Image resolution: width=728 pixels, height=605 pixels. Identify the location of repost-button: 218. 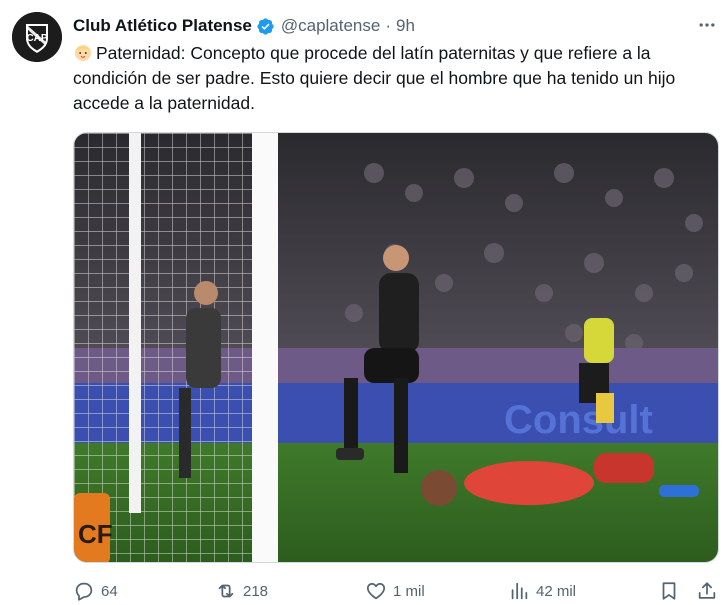
(290, 591).